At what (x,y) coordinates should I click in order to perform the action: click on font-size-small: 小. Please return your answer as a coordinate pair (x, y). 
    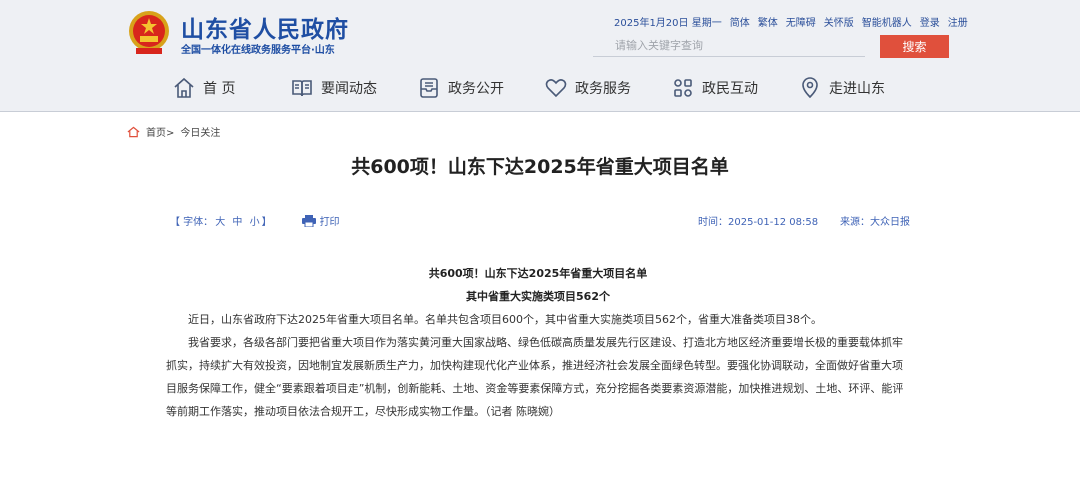
    Looking at the image, I should click on (255, 222).